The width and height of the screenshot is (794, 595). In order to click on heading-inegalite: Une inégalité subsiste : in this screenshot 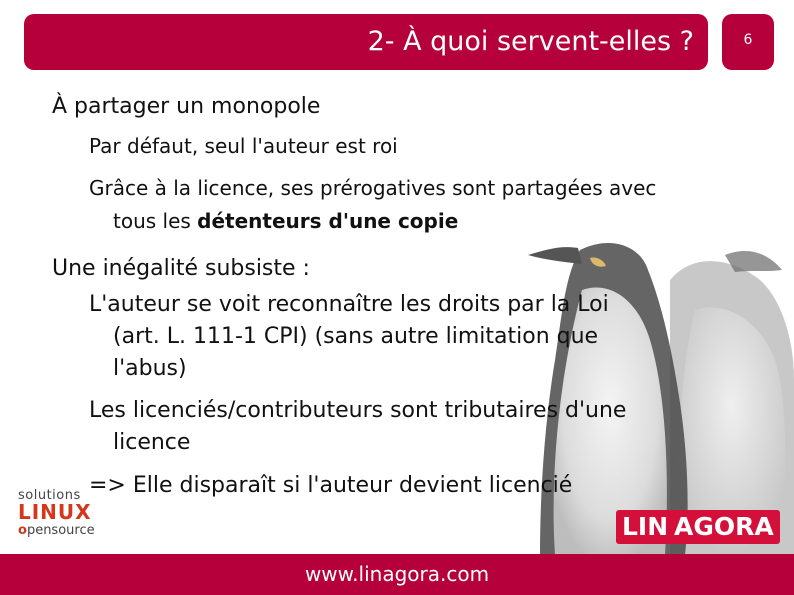, I will do `click(181, 268)`.